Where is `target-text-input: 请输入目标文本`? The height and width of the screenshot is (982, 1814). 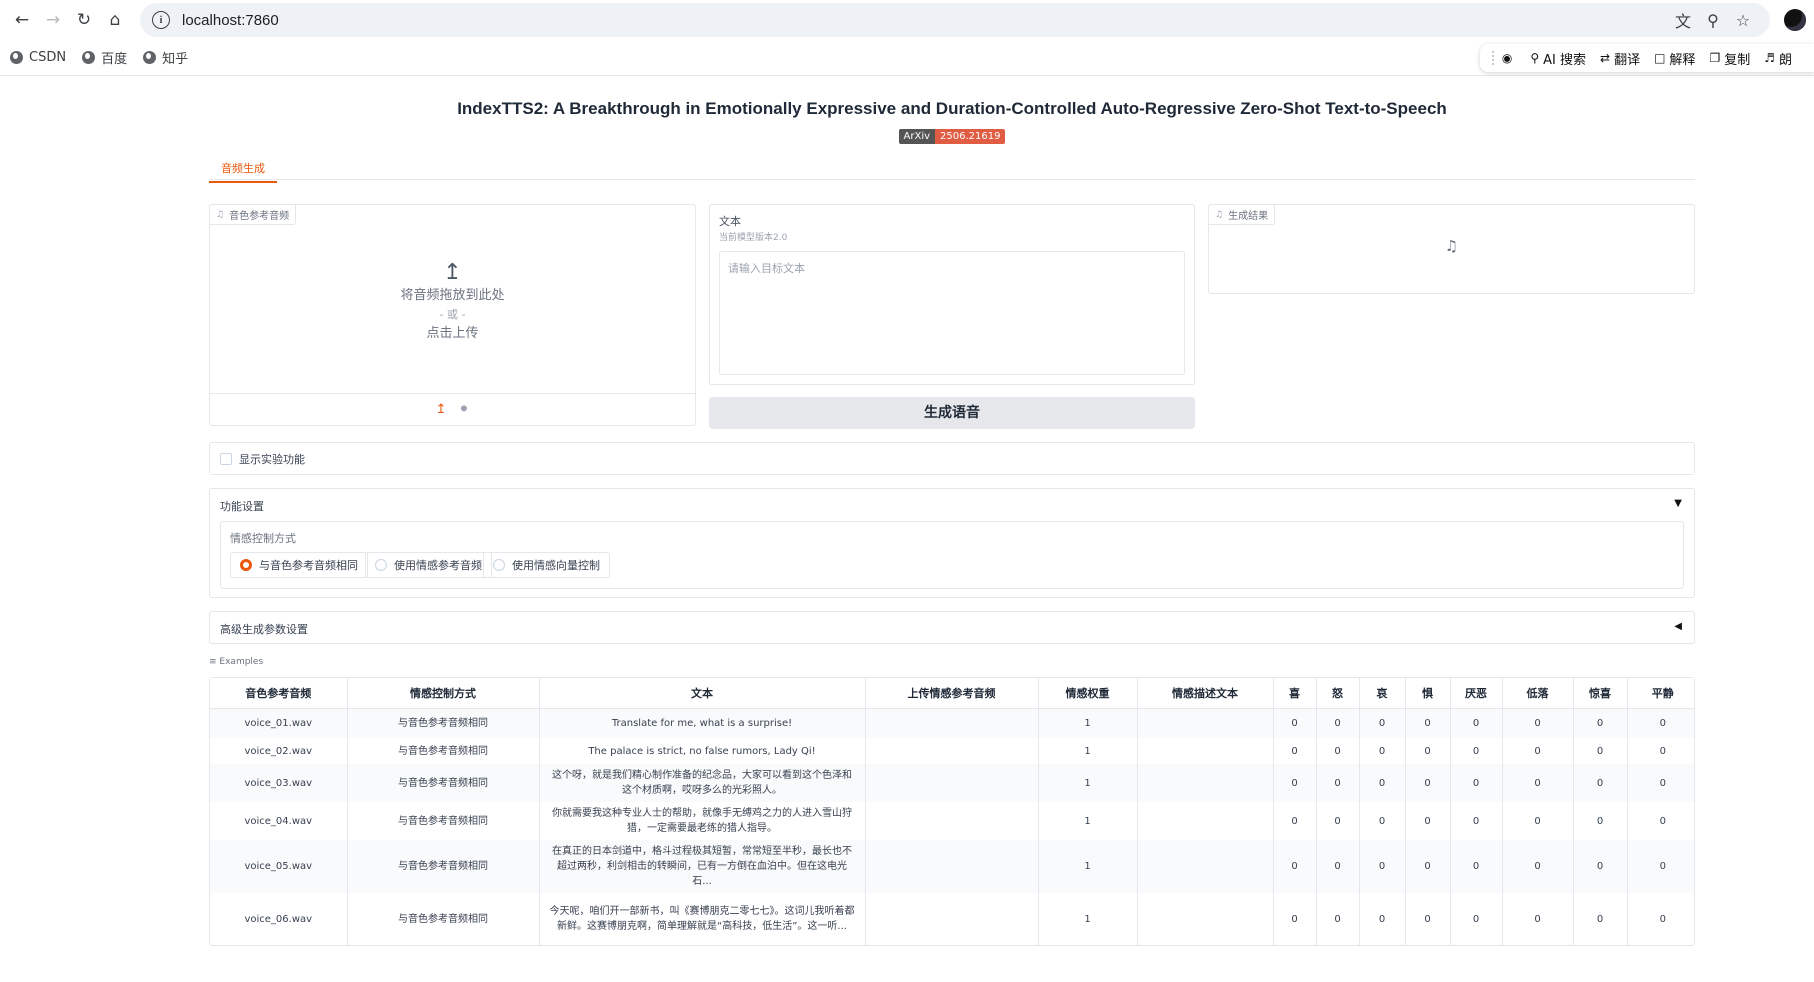
target-text-input: 请输入目标文本 is located at coordinates (952, 313).